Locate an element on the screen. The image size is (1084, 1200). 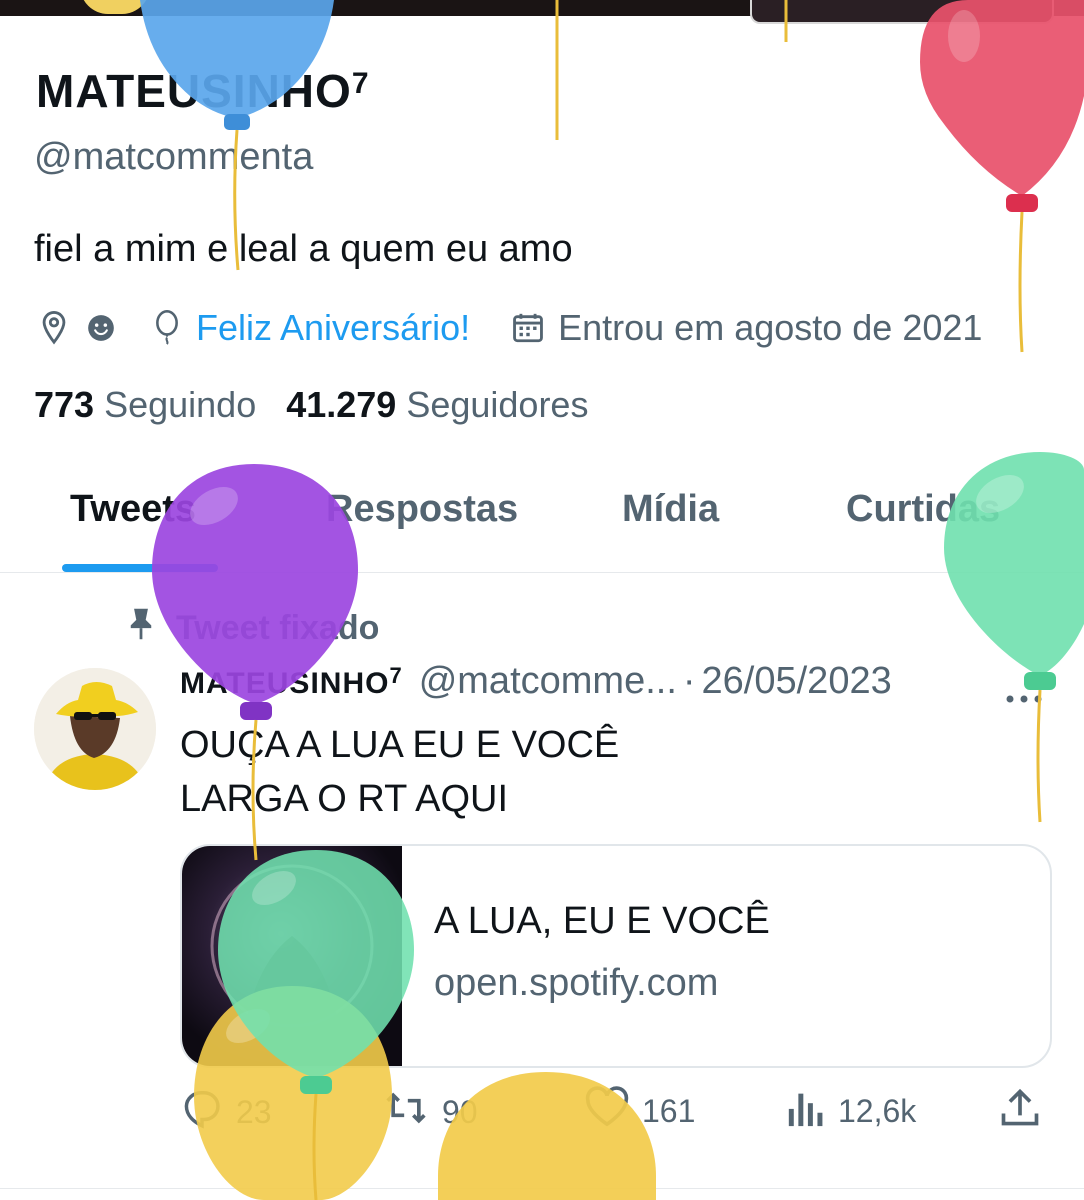
followers-link: 41.279 Seguidores is located at coordinates (437, 405).